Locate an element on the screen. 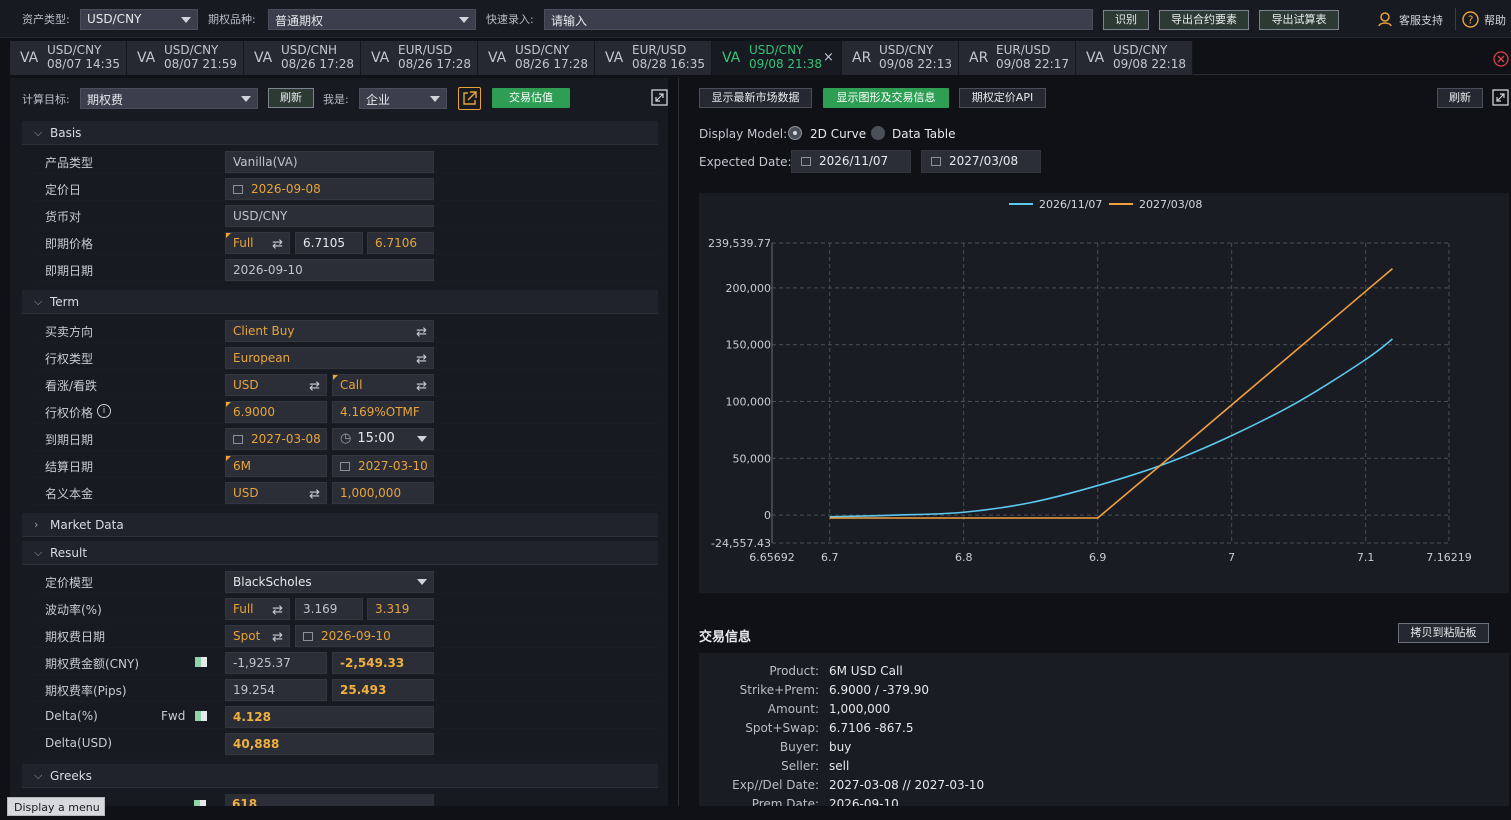  direction-select: Client Buy ⇄ is located at coordinates (329, 331).